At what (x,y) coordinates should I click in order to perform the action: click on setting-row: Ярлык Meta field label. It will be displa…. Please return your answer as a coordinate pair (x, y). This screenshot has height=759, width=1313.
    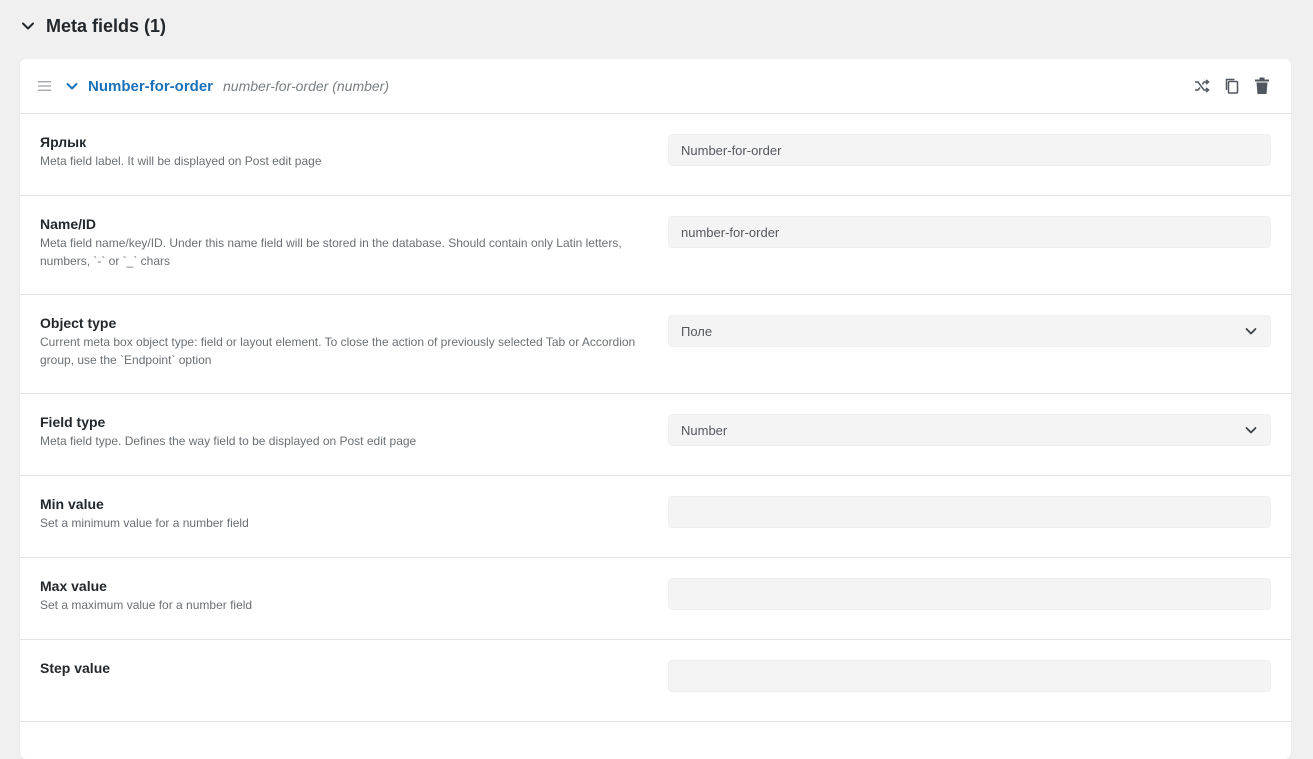
    Looking at the image, I should click on (655, 155).